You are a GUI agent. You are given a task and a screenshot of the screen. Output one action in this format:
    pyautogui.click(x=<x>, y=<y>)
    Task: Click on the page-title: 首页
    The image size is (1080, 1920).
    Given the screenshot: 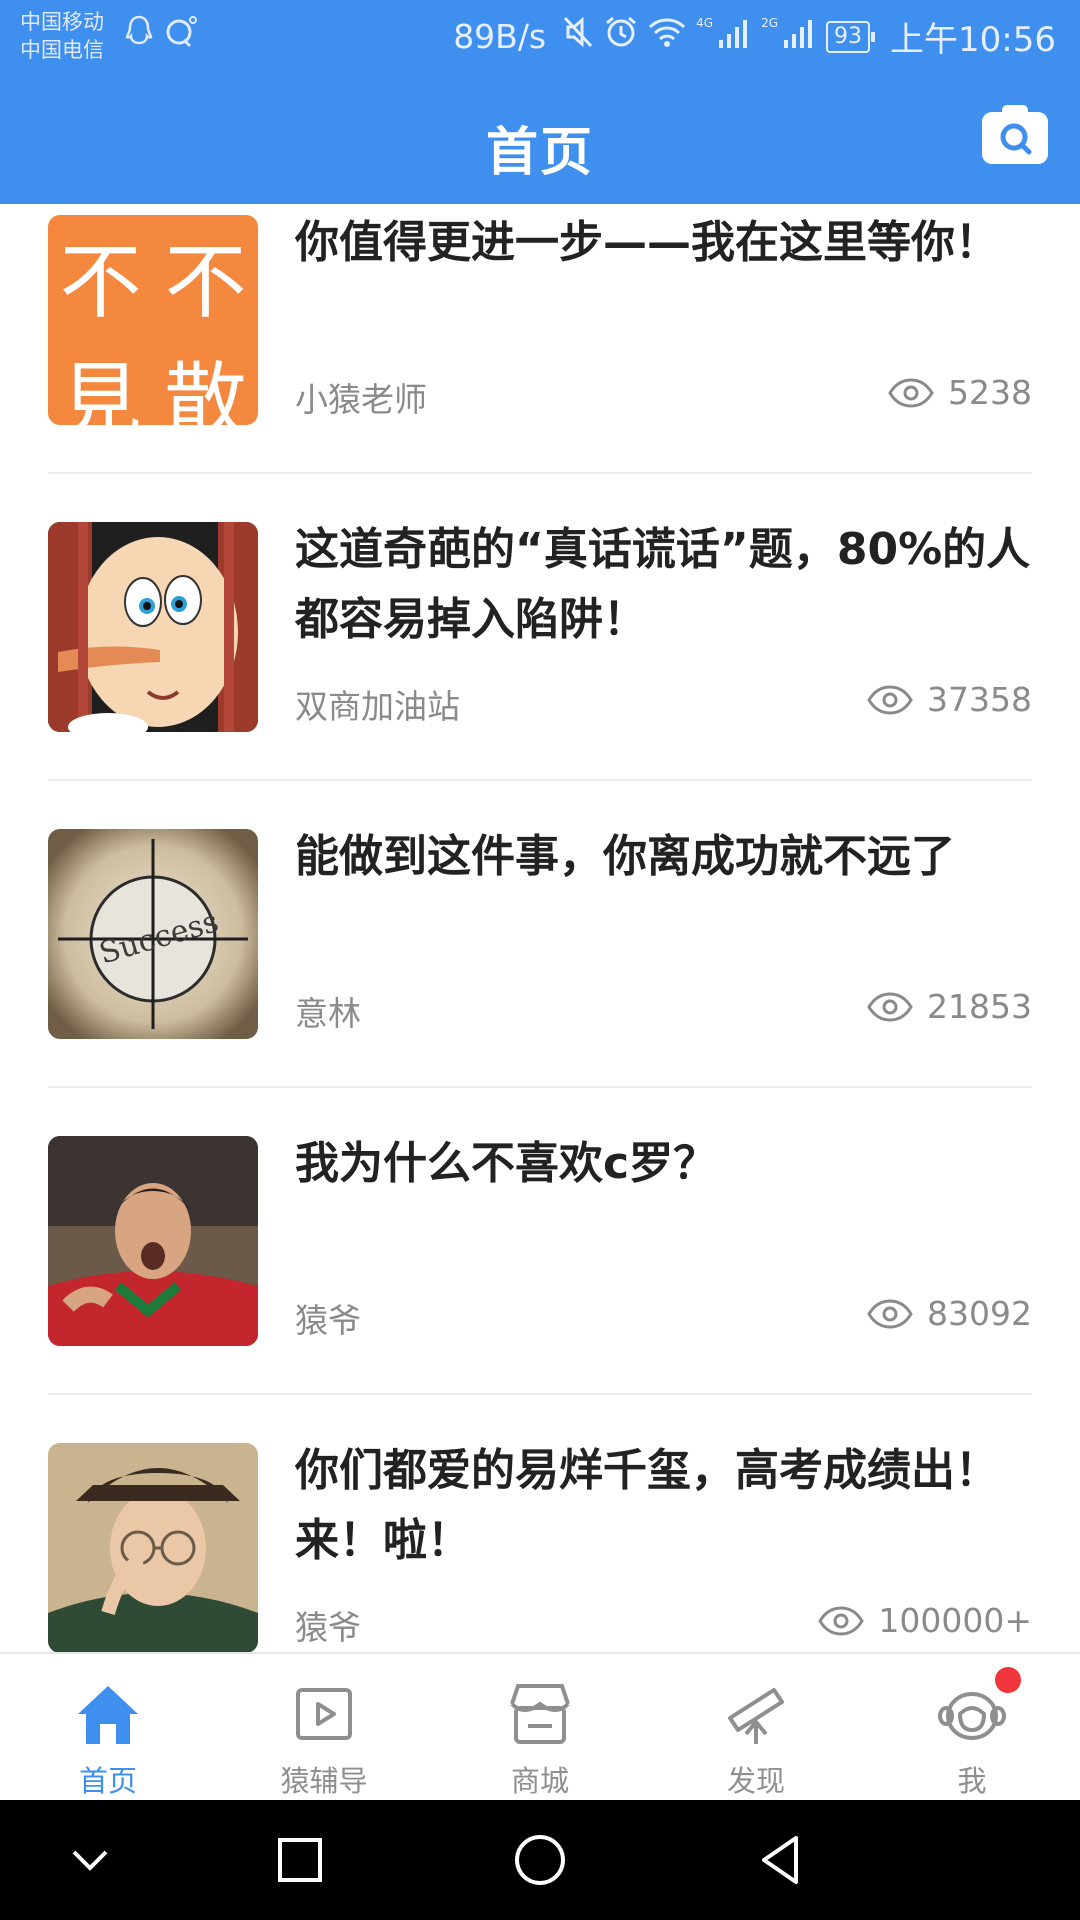 What is the action you would take?
    pyautogui.click(x=539, y=153)
    